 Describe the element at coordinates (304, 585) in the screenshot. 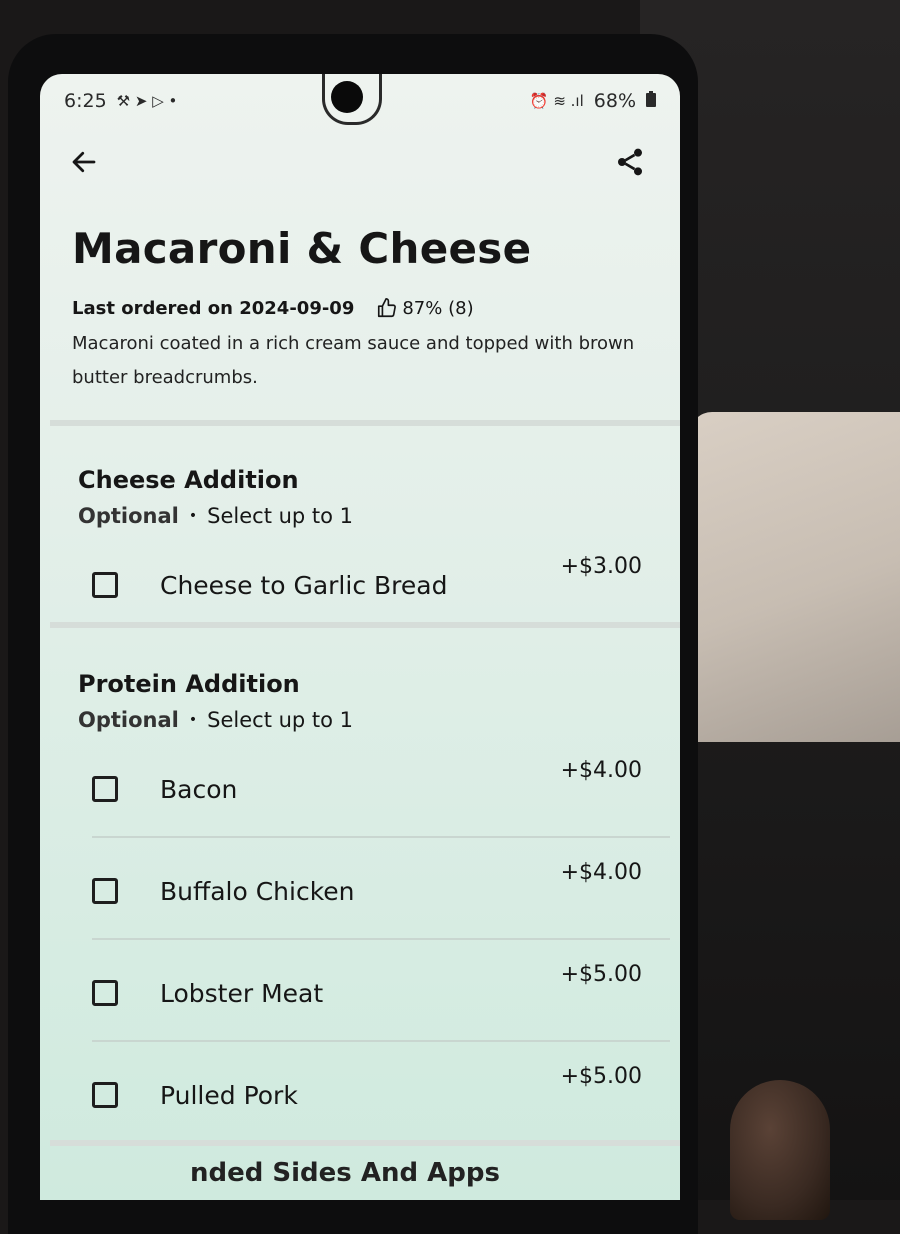

I see `option-name: Cheese to Garlic Bread` at that location.